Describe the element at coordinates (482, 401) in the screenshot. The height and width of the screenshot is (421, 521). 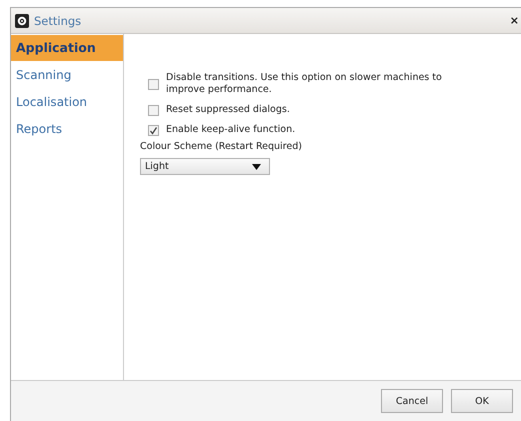
I see `dialog-button: OK` at that location.